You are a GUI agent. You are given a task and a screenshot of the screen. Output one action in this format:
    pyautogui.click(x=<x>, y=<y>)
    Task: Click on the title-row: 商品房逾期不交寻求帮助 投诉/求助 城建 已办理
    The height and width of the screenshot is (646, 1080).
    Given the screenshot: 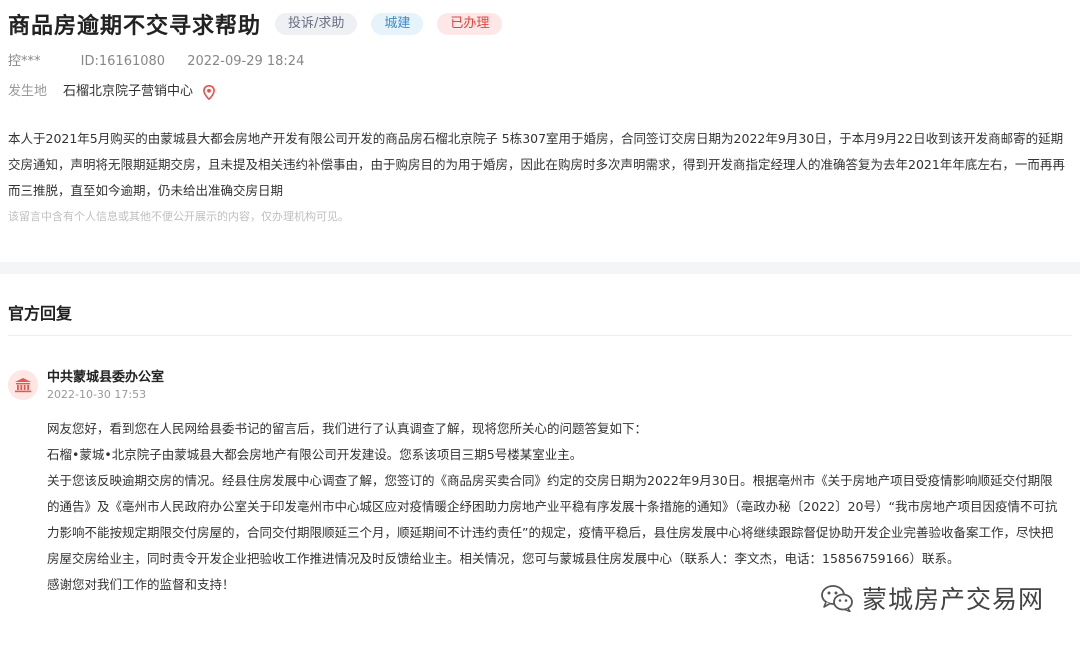 What is the action you would take?
    pyautogui.click(x=544, y=24)
    